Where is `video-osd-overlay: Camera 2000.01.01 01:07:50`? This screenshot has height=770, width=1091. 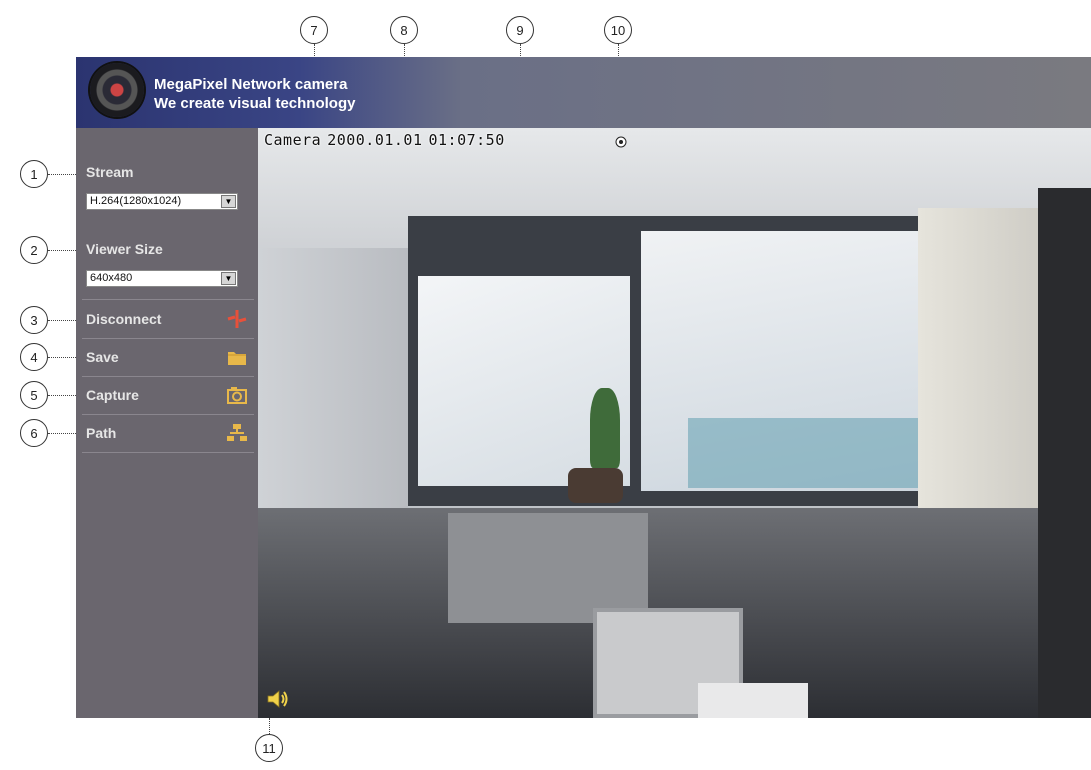 video-osd-overlay: Camera 2000.01.01 01:07:50 is located at coordinates (387, 140).